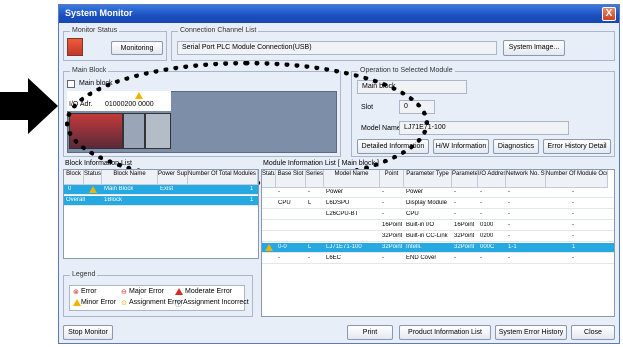  I want to click on table-row: 16Point Built-in I/O 16Point 0100- -, so click(438, 226).